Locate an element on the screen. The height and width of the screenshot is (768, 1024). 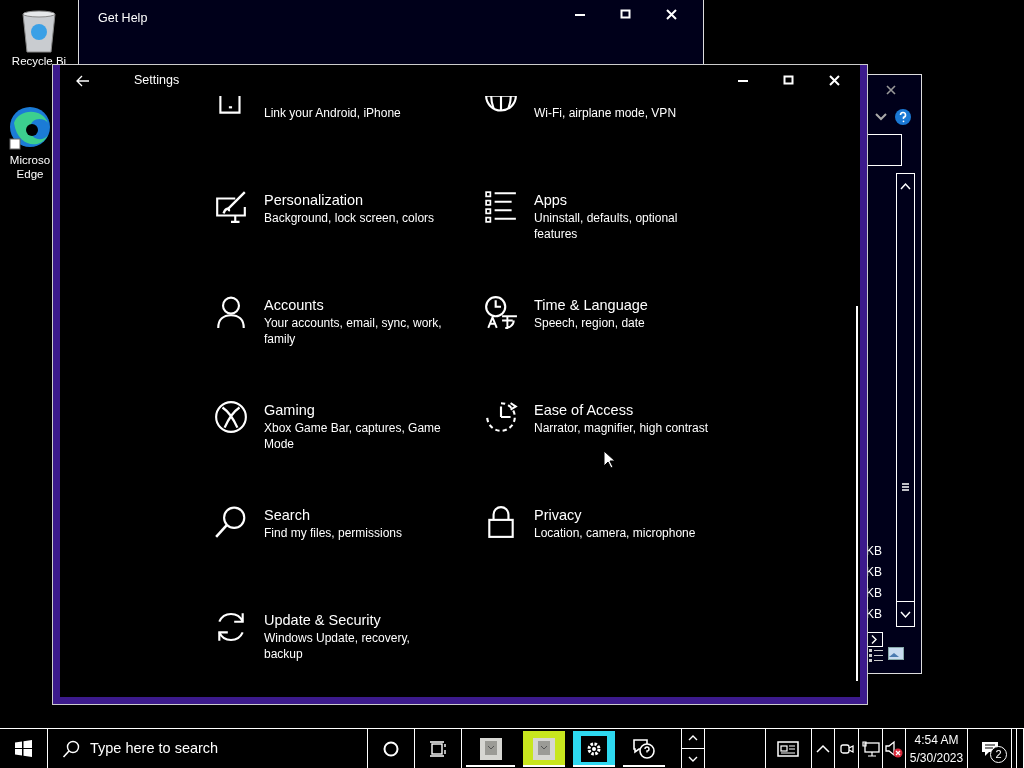
item-description: Link your Android, iPhone is located at coordinates (332, 113).